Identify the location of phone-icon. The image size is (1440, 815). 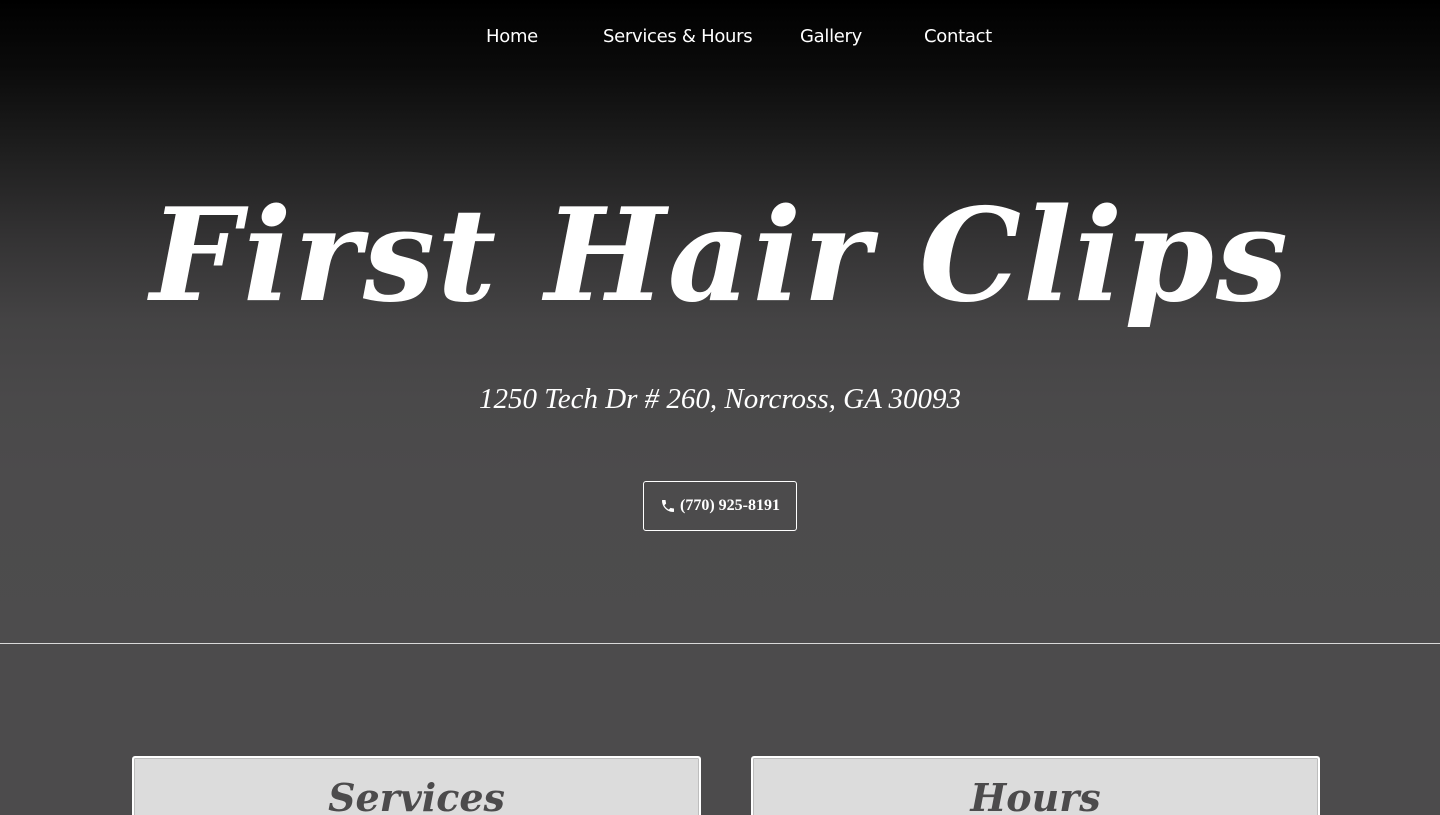
(668, 506).